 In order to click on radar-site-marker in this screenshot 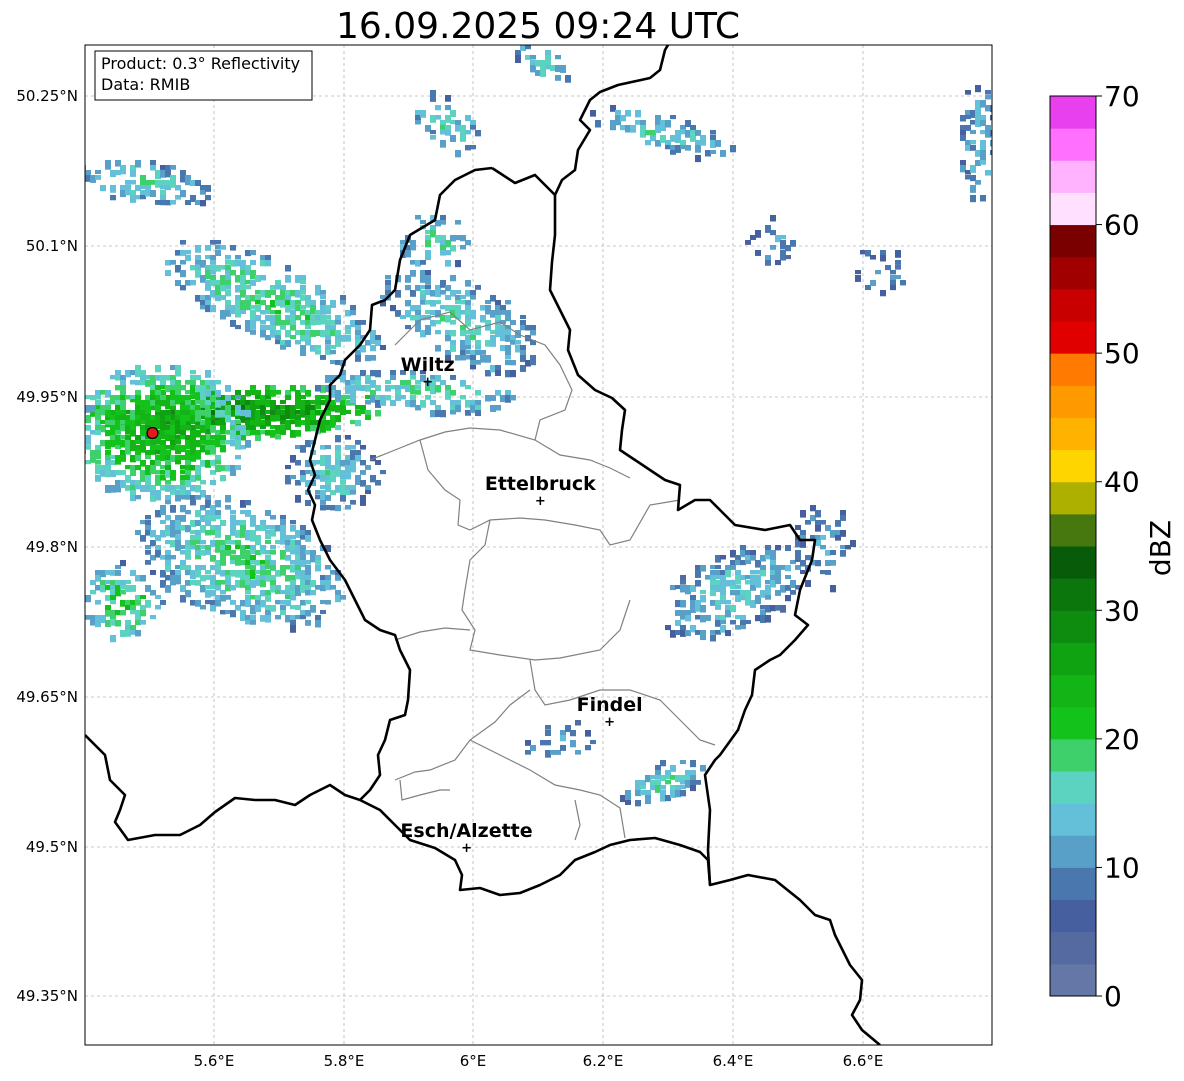, I will do `click(152, 433)`.